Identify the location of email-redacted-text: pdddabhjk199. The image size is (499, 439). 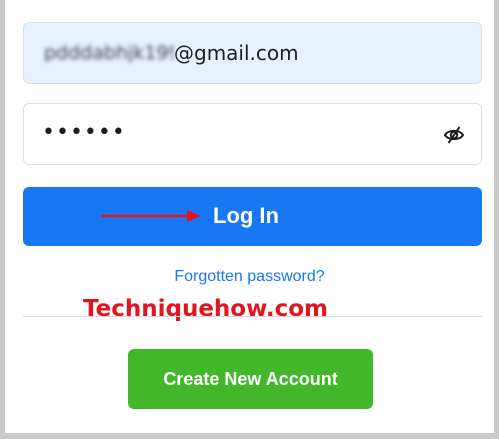
(109, 52).